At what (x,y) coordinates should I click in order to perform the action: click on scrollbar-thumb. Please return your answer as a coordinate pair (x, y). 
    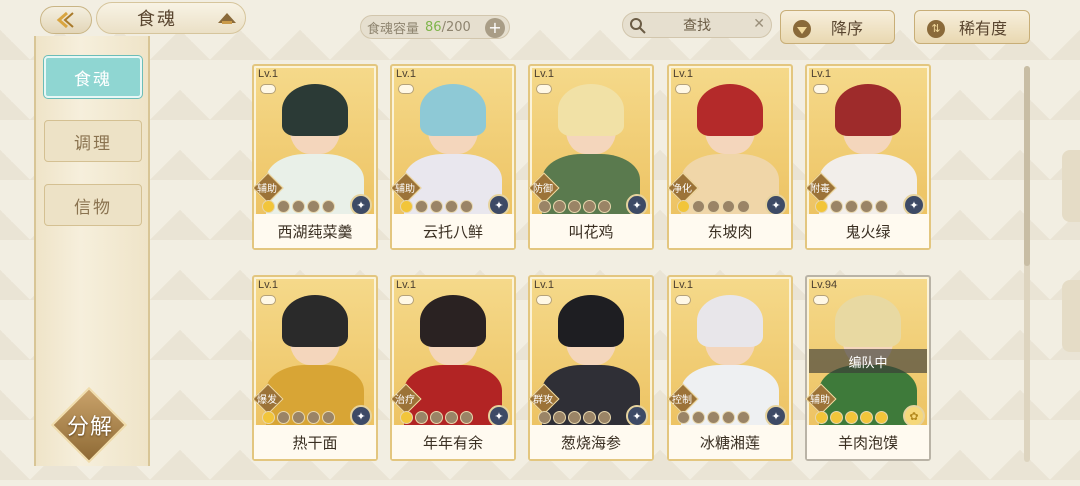
    Looking at the image, I should click on (1027, 166).